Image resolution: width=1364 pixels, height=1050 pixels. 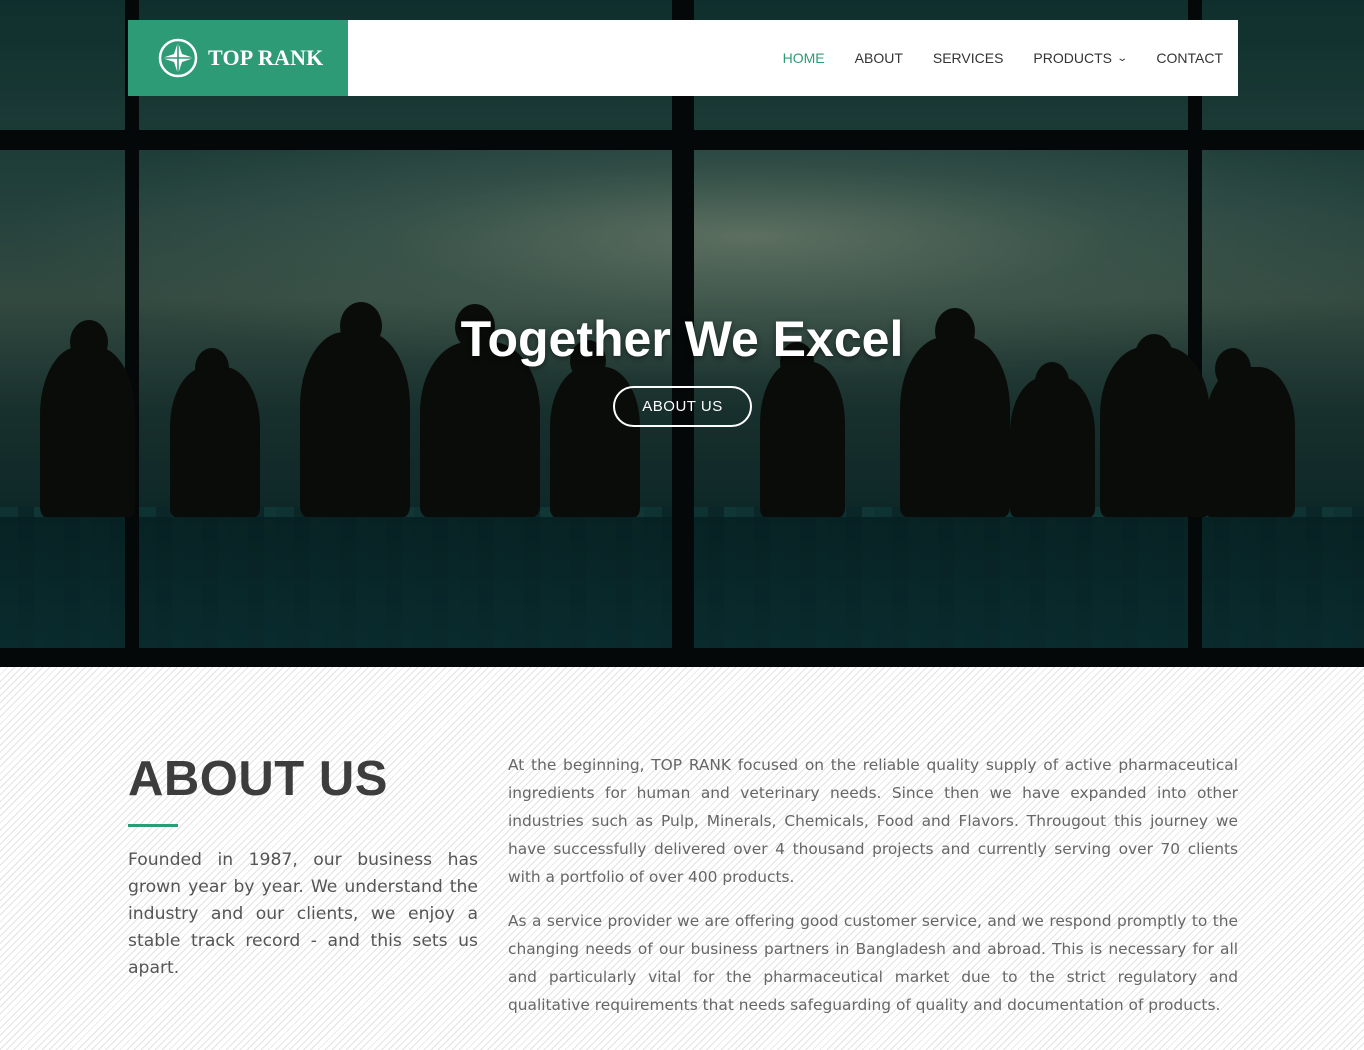 What do you see at coordinates (258, 779) in the screenshot?
I see `about-title: ABOUT US` at bounding box center [258, 779].